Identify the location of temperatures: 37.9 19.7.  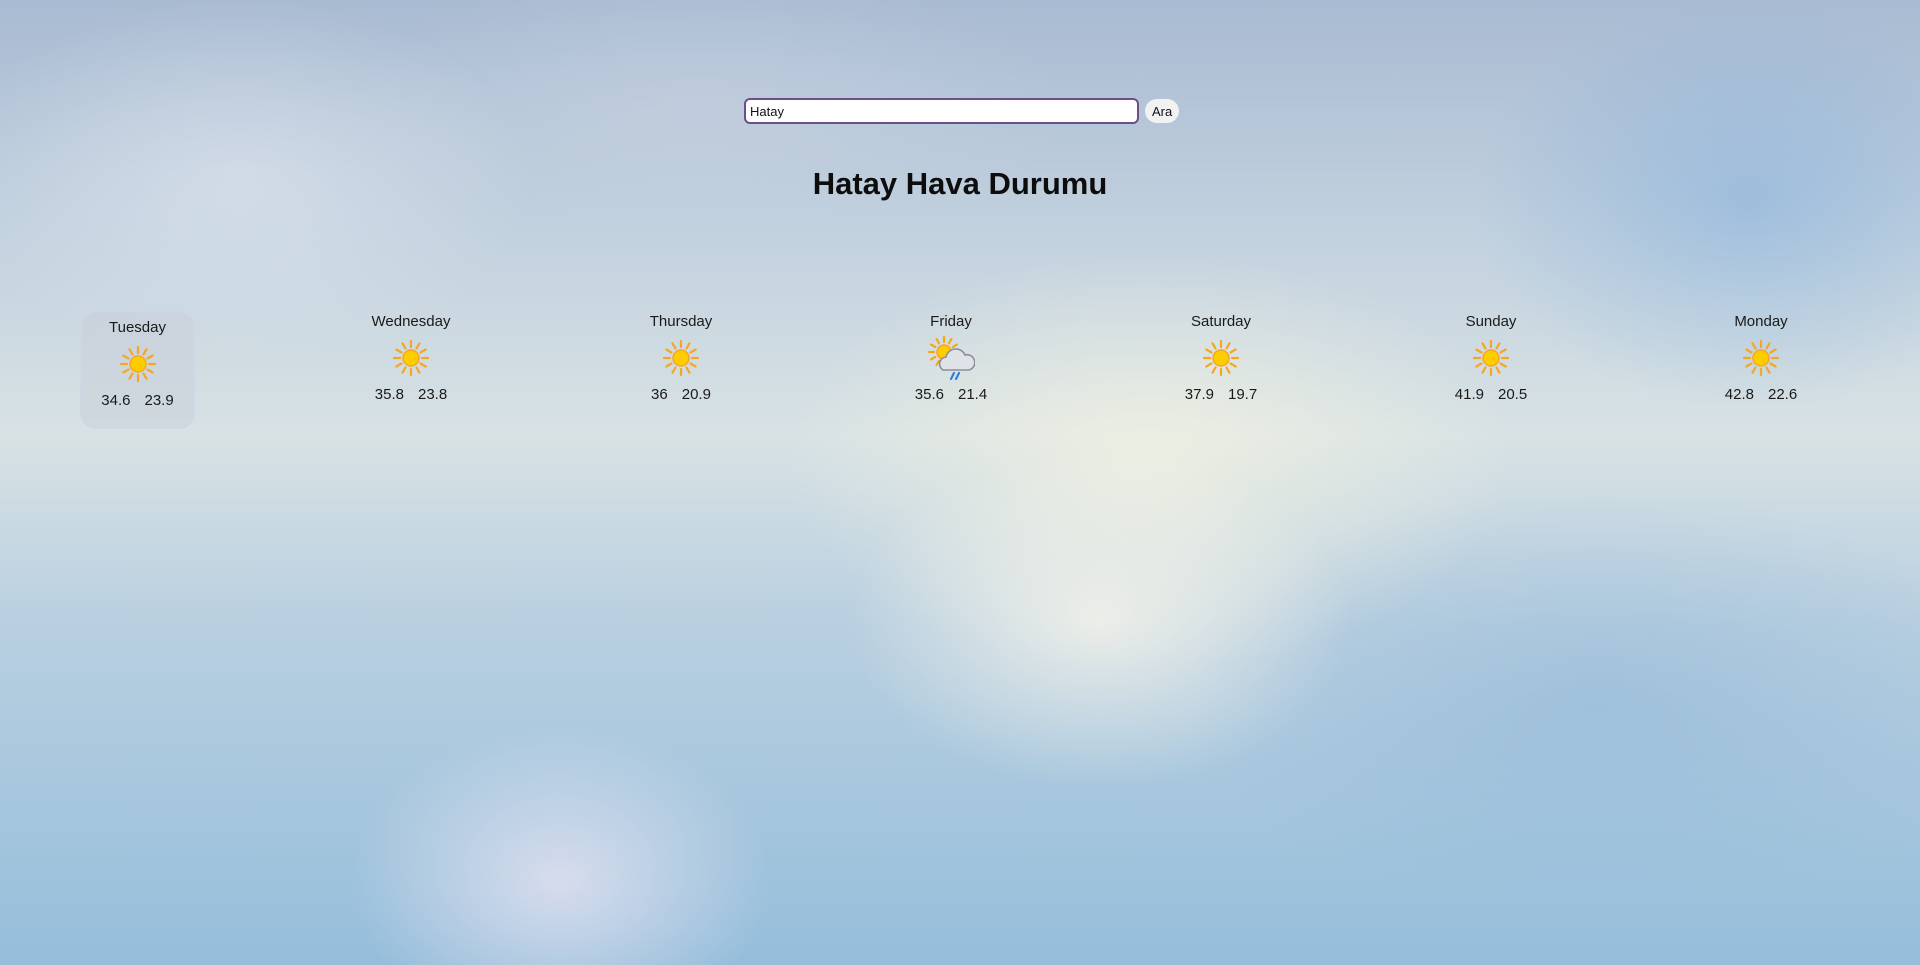
(1221, 394).